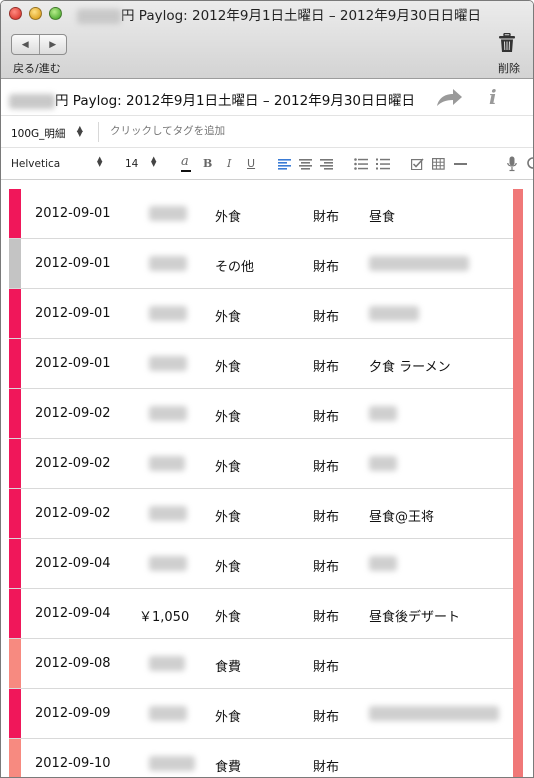 The width and height of the screenshot is (534, 778). I want to click on delete-label: 削除, so click(509, 68).